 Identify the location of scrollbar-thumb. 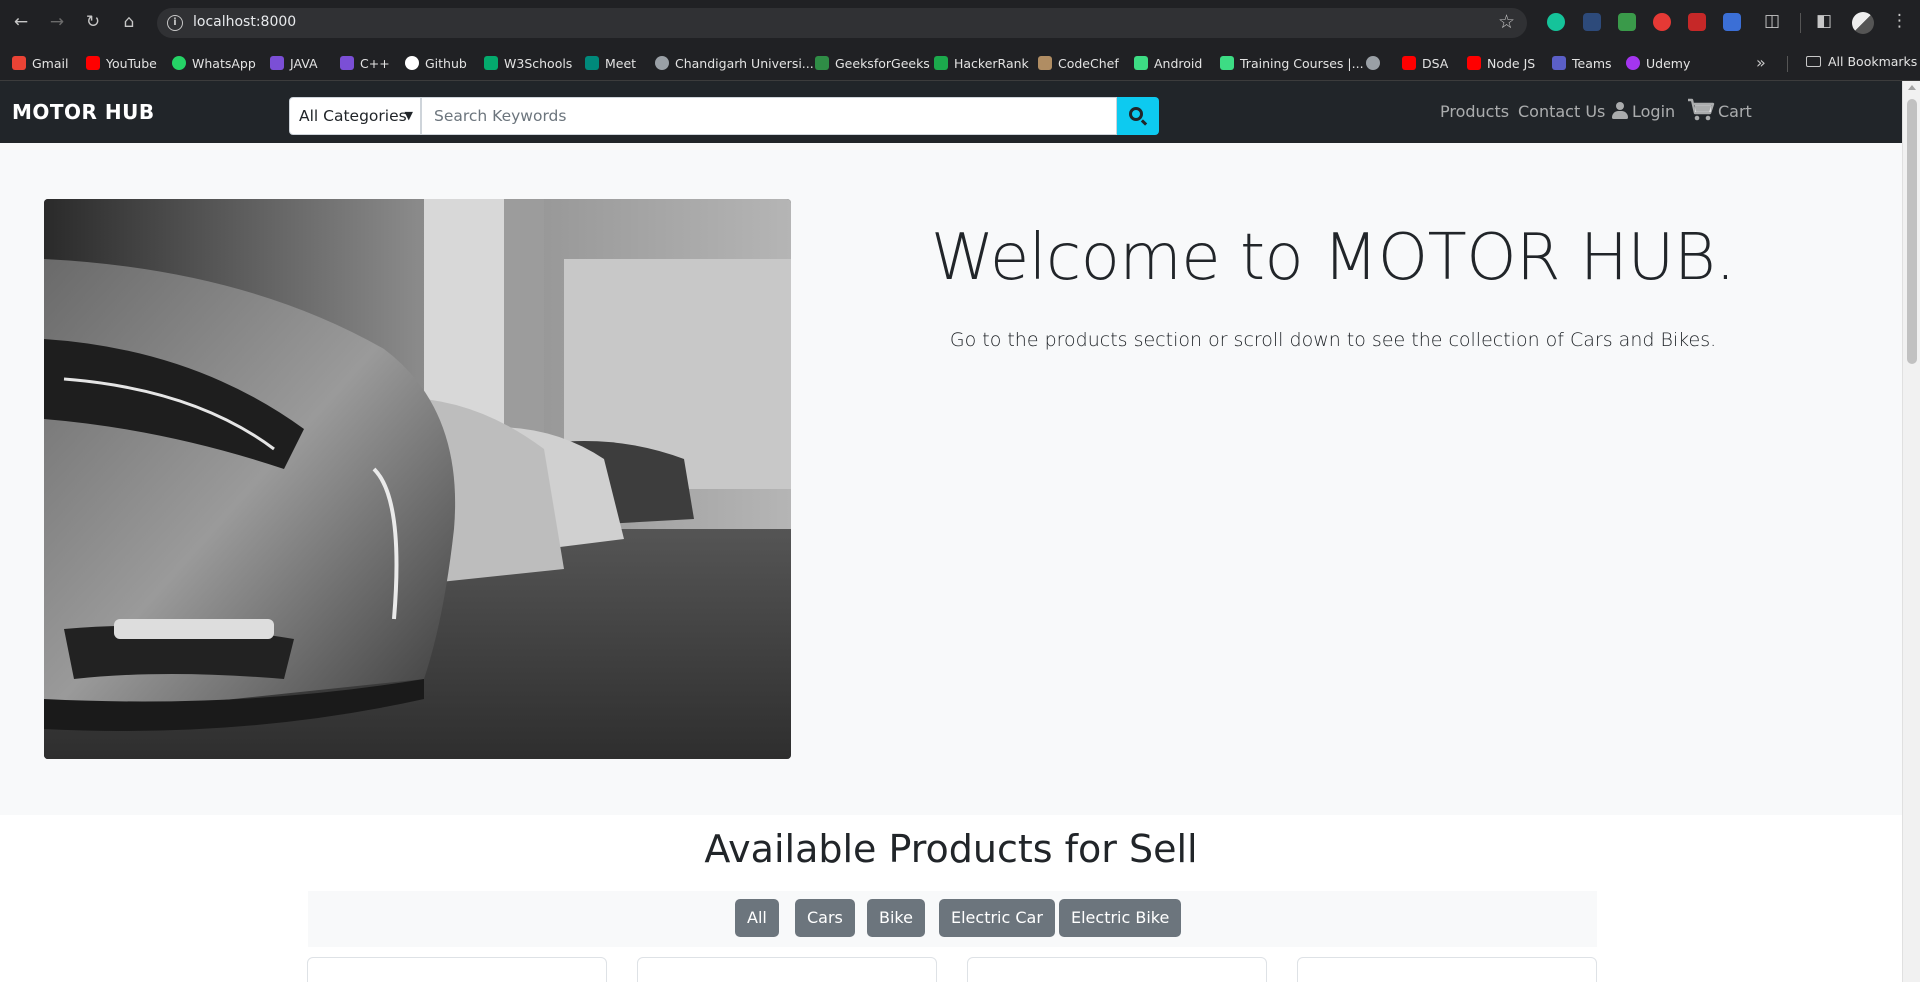
(1912, 231).